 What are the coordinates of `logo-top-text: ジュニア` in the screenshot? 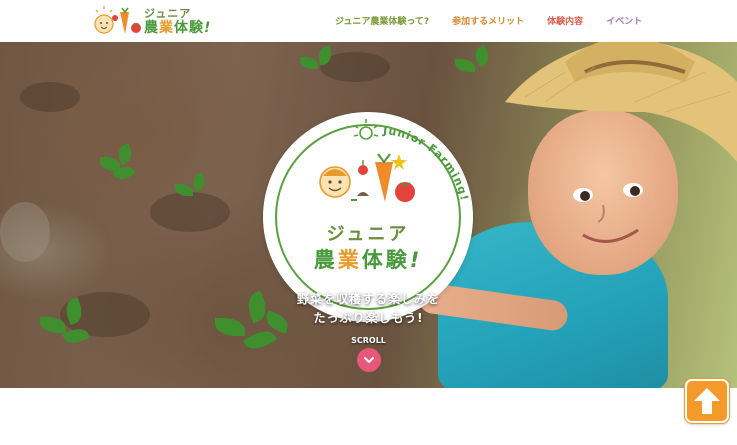 It's located at (168, 13).